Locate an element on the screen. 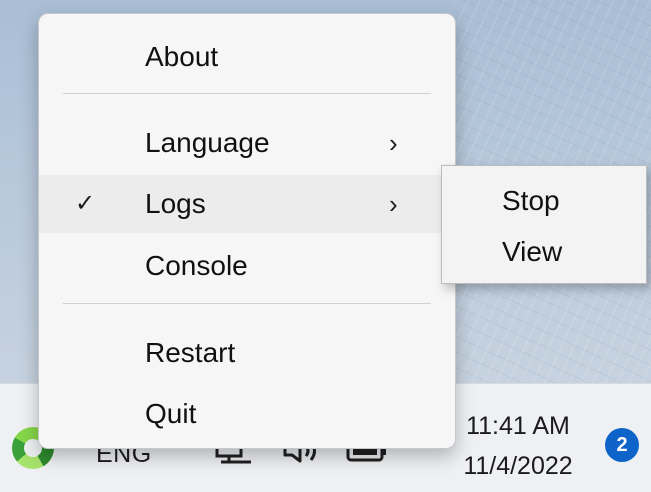 The image size is (651, 492). menu-item-about: About is located at coordinates (247, 57).